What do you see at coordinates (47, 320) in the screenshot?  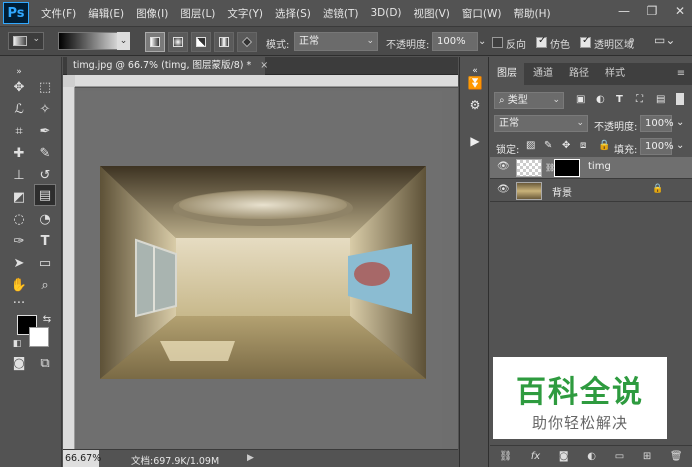 I see `swap-colors-icon: ⇆` at bounding box center [47, 320].